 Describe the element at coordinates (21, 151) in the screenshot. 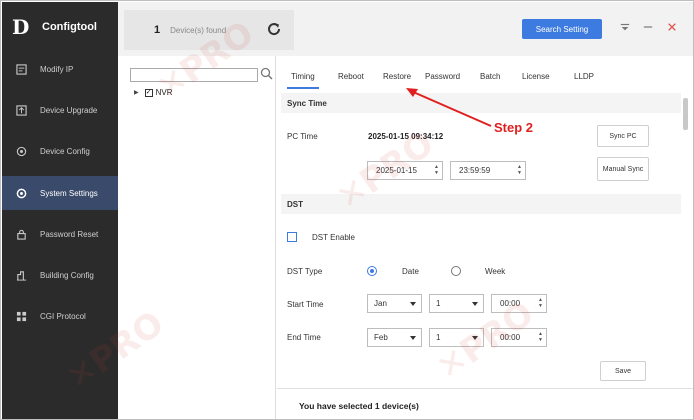

I see `config-icon` at that location.